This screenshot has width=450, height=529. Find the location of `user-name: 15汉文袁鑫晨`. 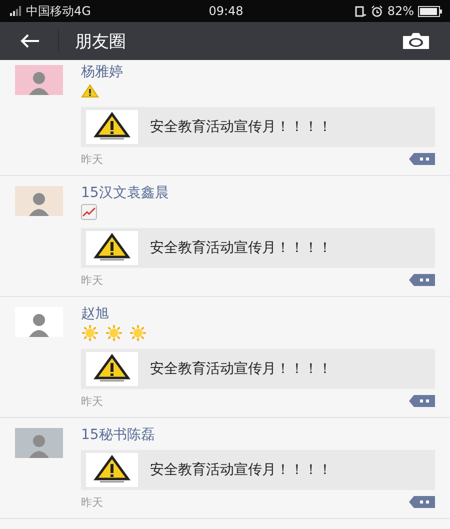

user-name: 15汉文袁鑫晨 is located at coordinates (258, 193).